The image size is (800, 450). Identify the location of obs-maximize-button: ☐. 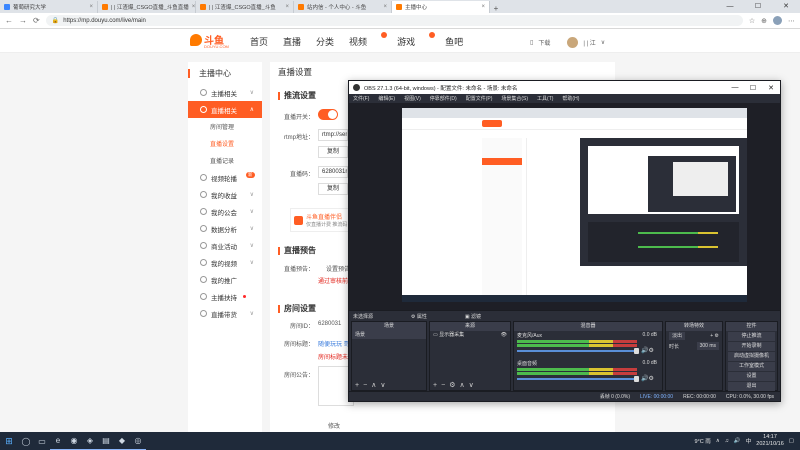
(753, 88).